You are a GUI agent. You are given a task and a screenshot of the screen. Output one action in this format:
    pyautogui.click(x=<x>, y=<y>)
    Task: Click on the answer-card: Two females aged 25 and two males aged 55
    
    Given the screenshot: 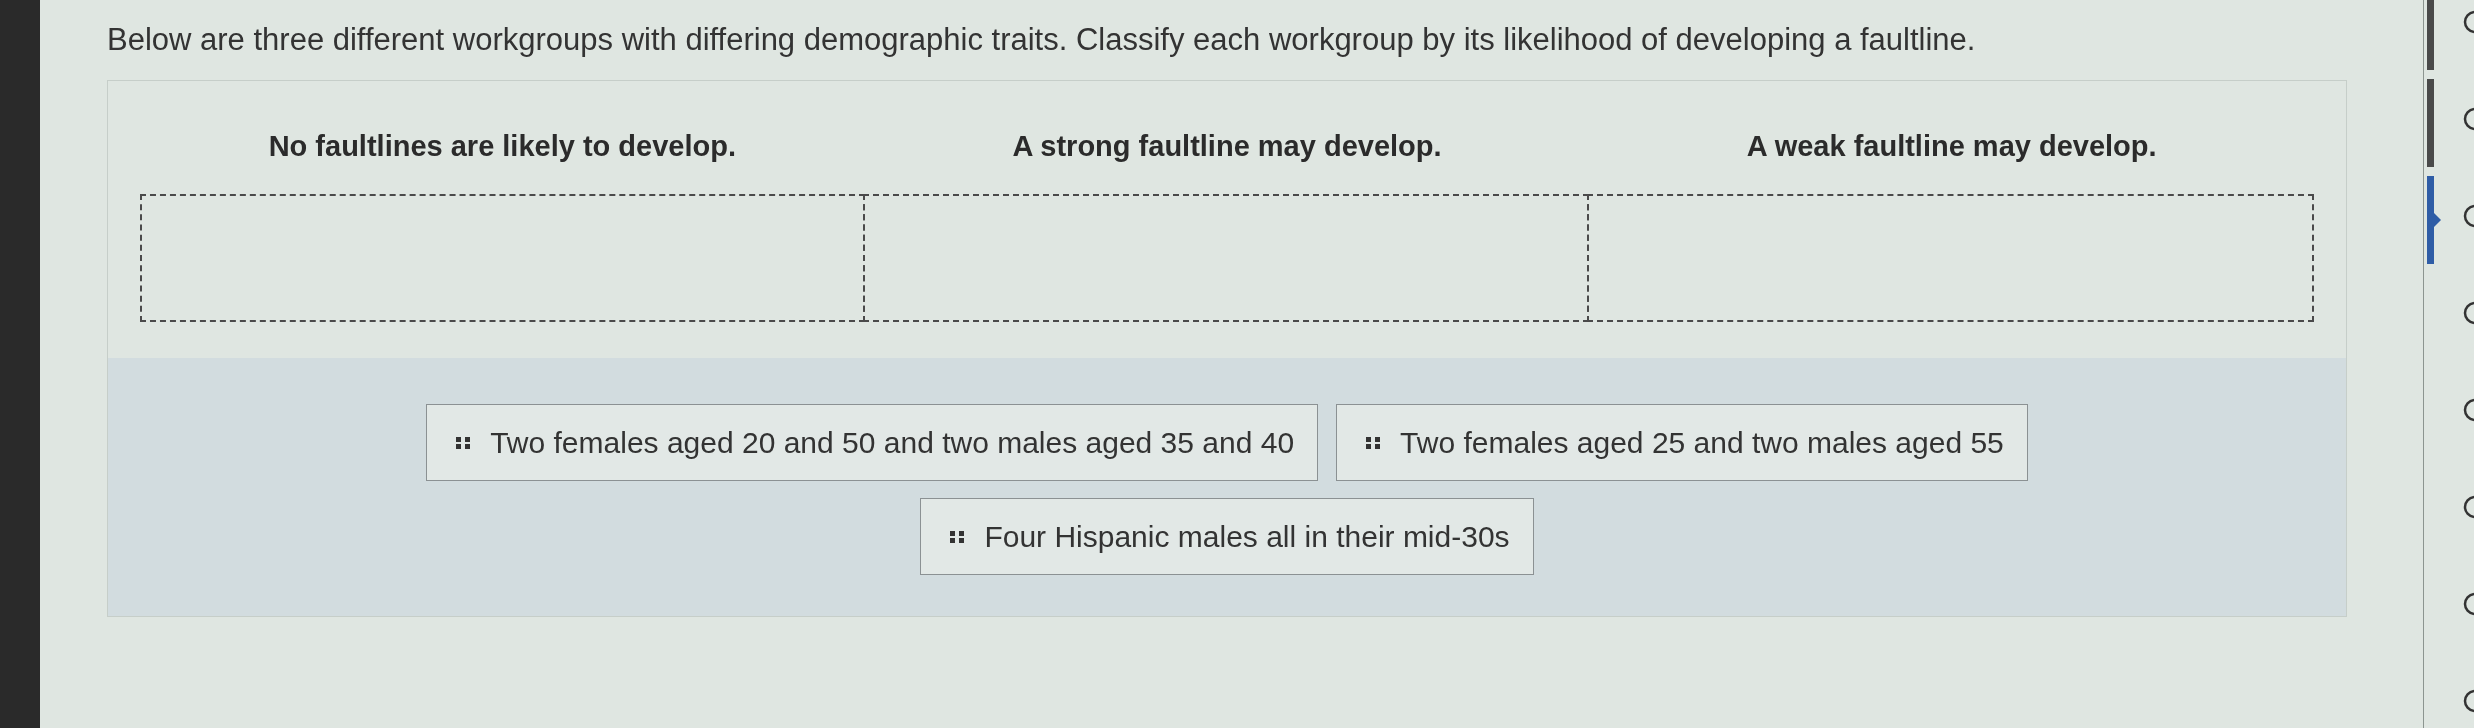 What is the action you would take?
    pyautogui.click(x=1682, y=442)
    